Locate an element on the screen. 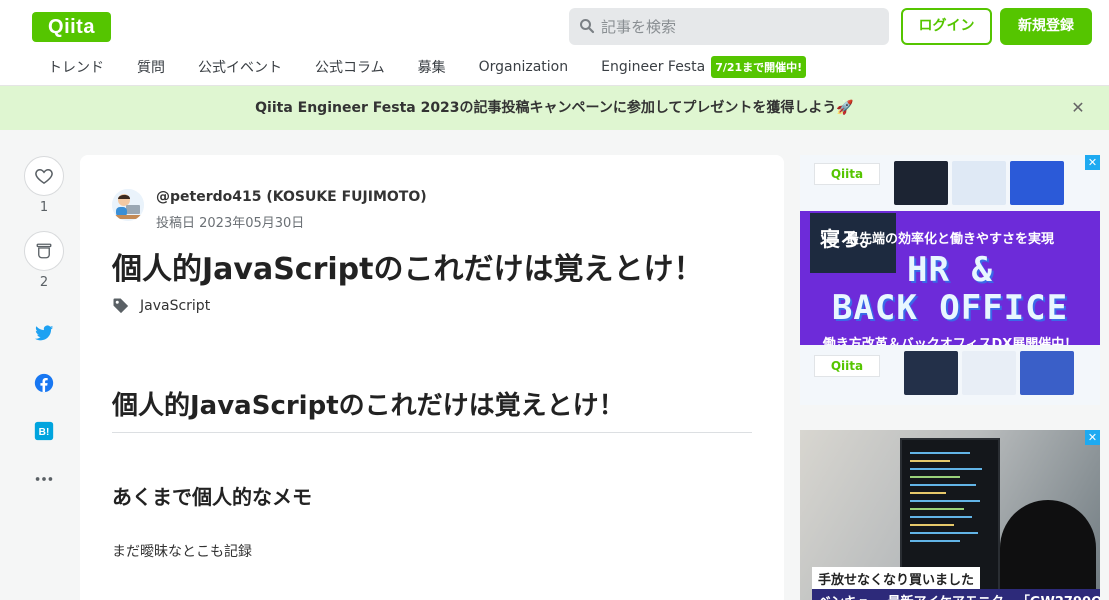 The image size is (1109, 600). login-button: ログイン is located at coordinates (946, 26).